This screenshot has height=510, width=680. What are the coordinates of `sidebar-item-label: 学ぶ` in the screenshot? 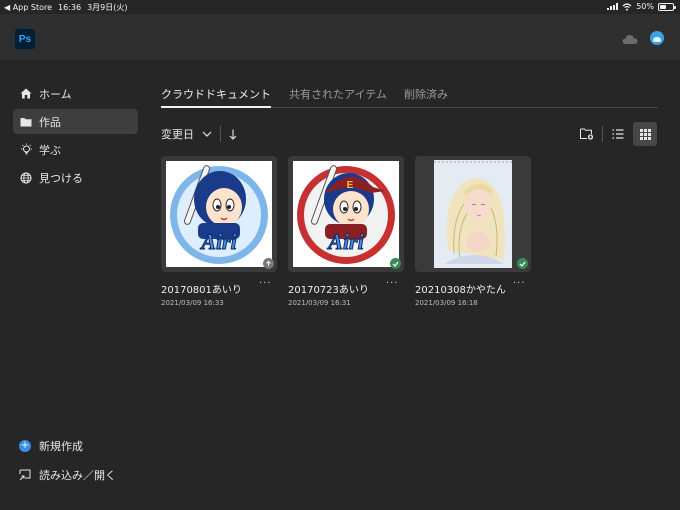 It's located at (50, 150).